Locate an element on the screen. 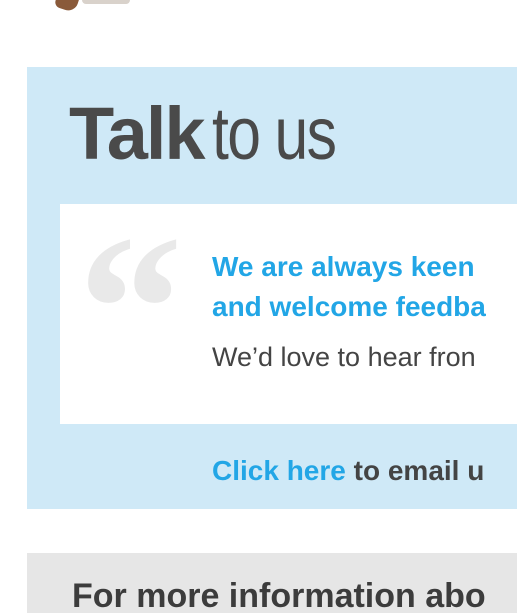 The width and height of the screenshot is (517, 616). email-rest-text: to email u is located at coordinates (415, 470).